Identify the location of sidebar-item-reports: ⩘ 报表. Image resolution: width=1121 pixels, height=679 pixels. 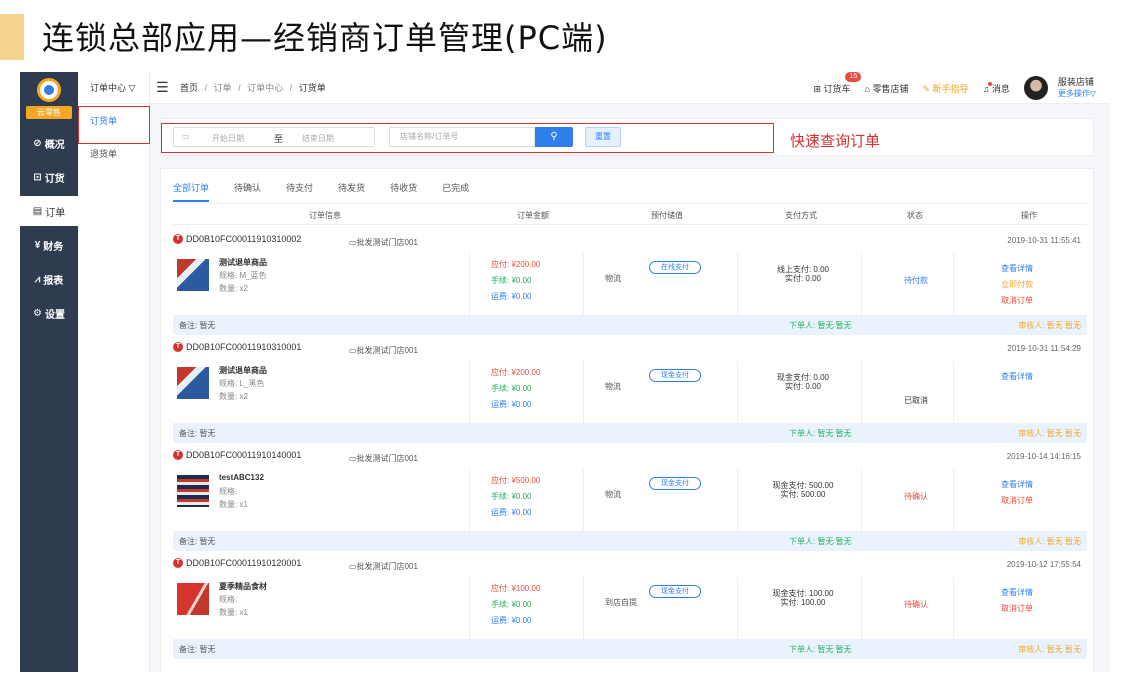
(49, 279).